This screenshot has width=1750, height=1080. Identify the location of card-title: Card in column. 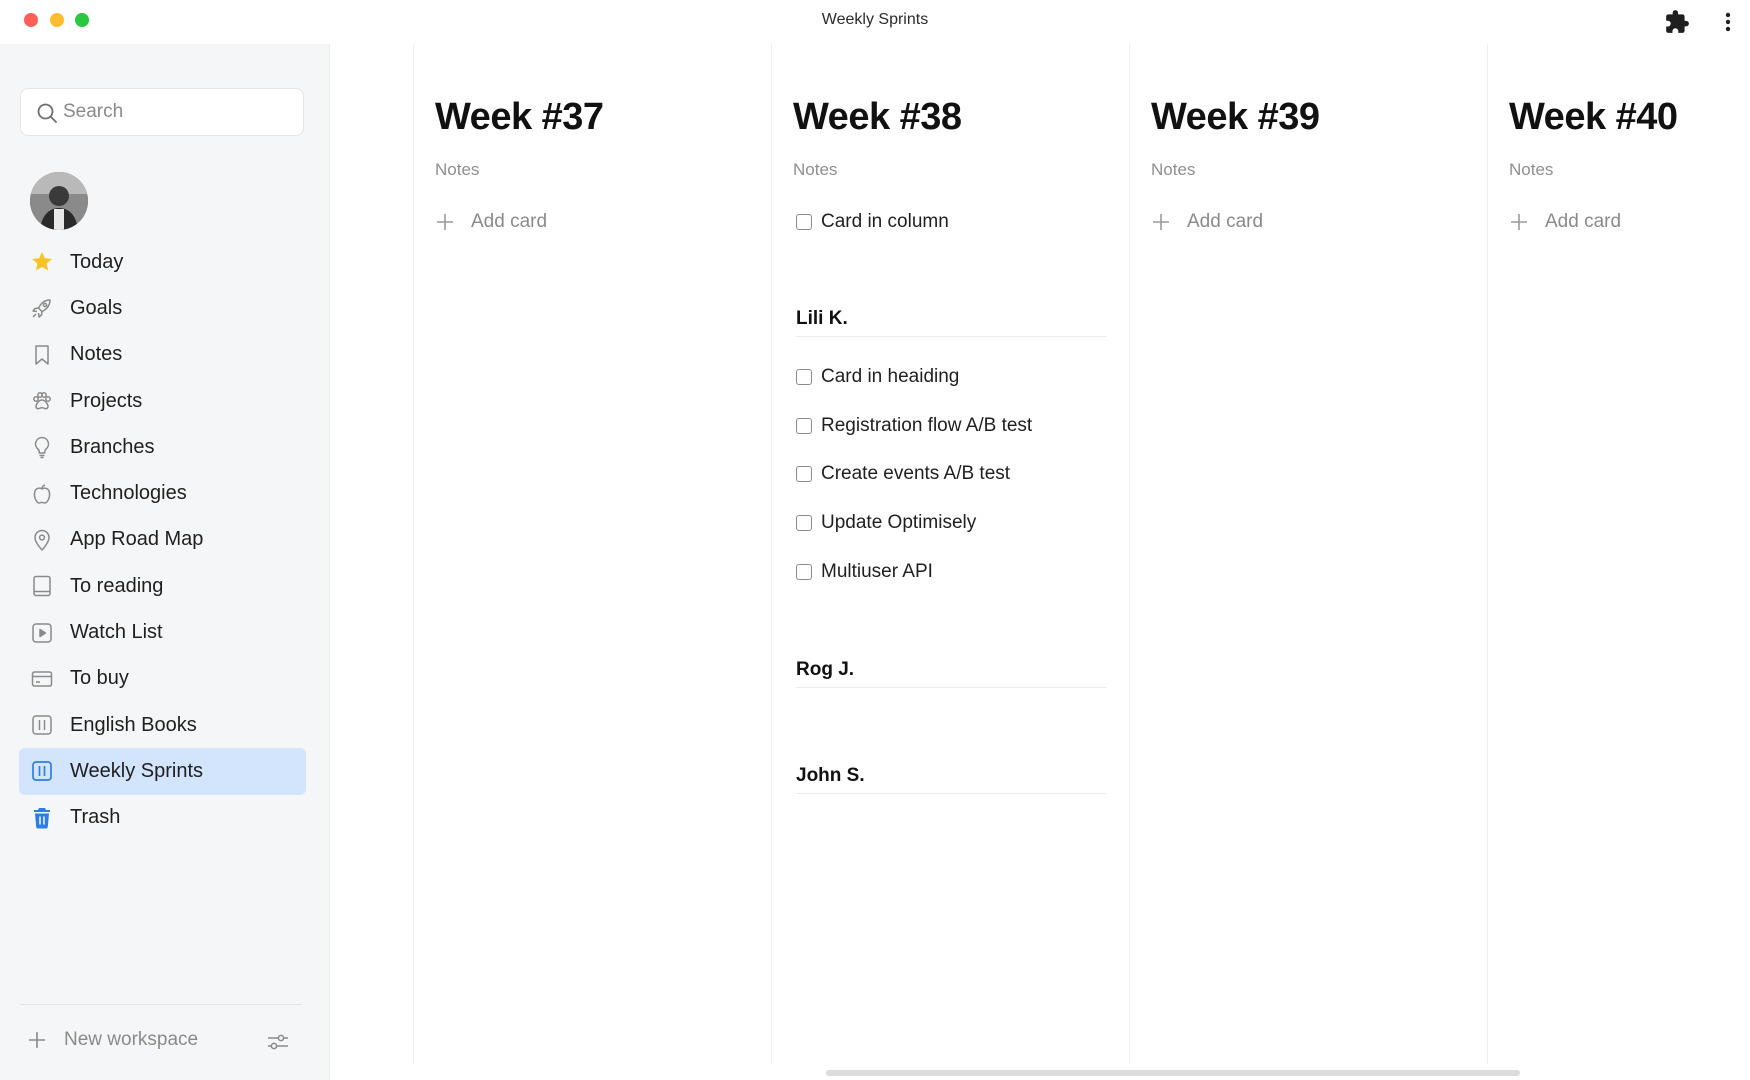
(885, 221).